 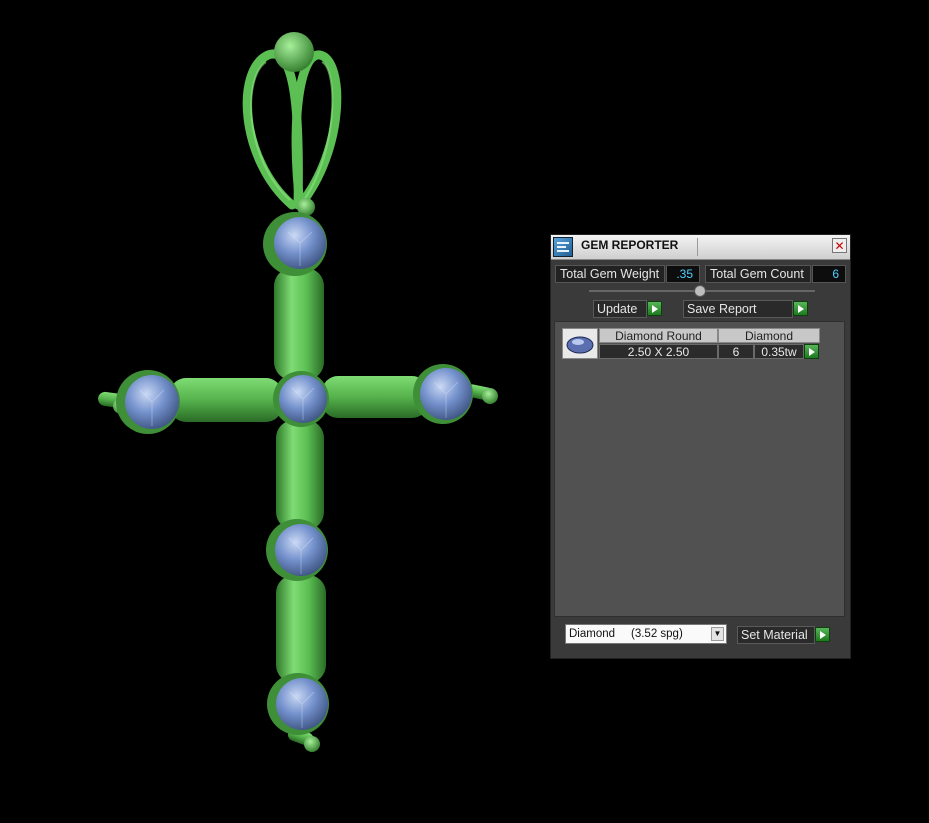 I want to click on title-divider, so click(x=697, y=247).